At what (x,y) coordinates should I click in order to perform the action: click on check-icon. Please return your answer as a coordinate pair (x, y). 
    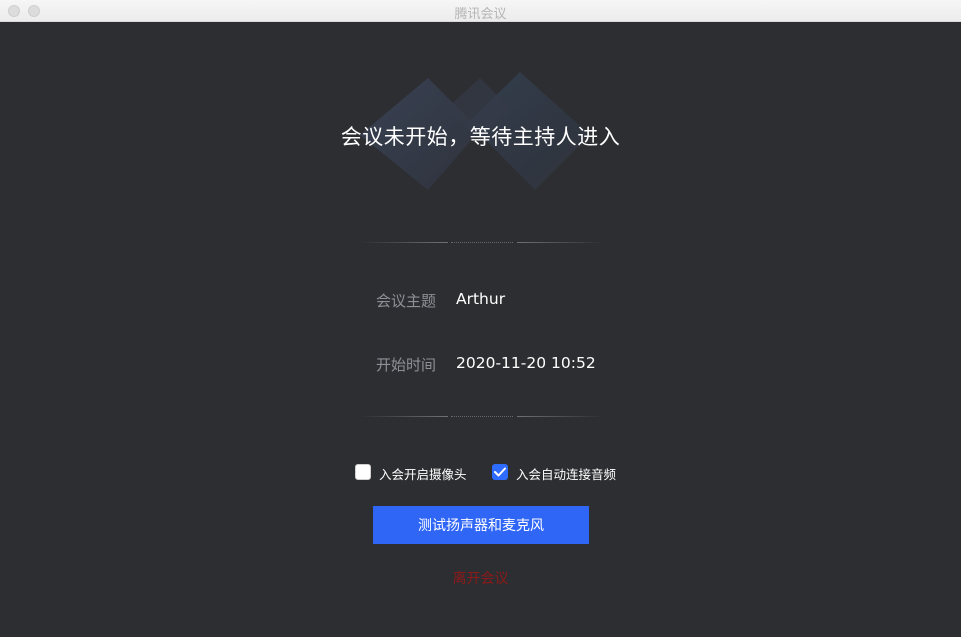
    Looking at the image, I should click on (500, 472).